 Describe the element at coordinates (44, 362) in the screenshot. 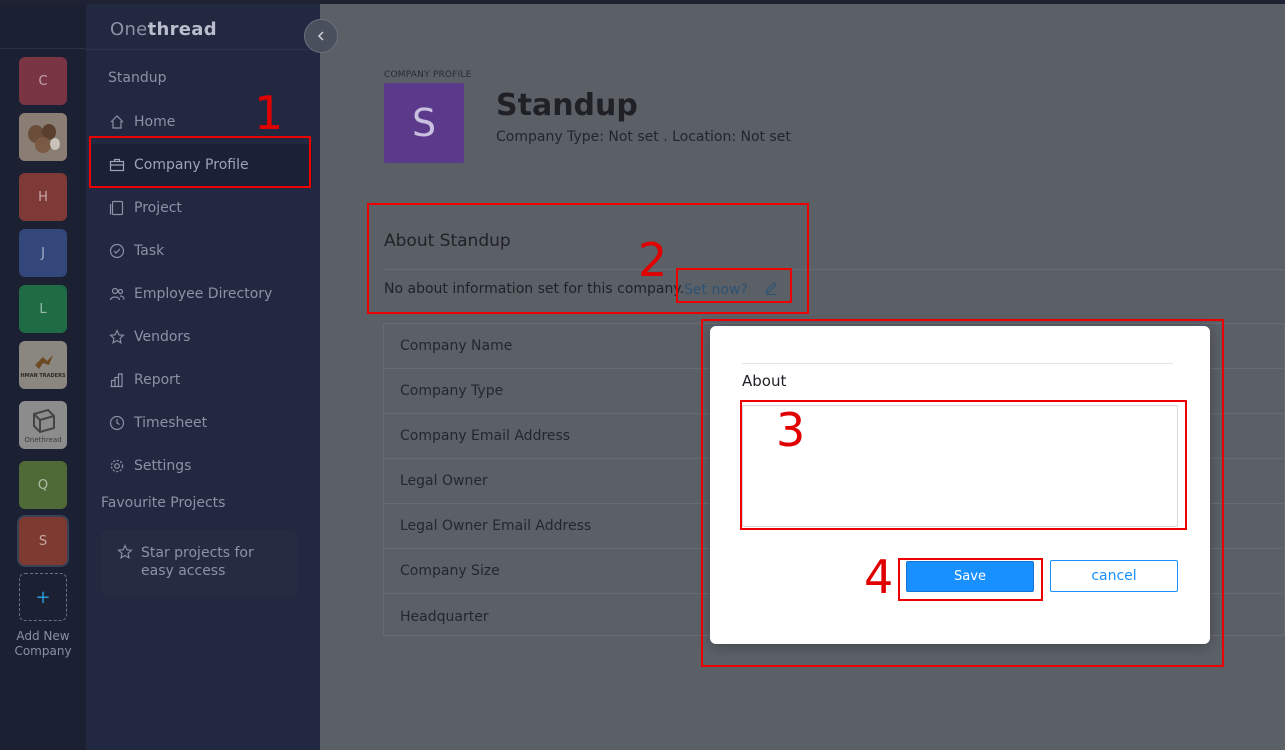

I see `bird-logo-icon` at that location.